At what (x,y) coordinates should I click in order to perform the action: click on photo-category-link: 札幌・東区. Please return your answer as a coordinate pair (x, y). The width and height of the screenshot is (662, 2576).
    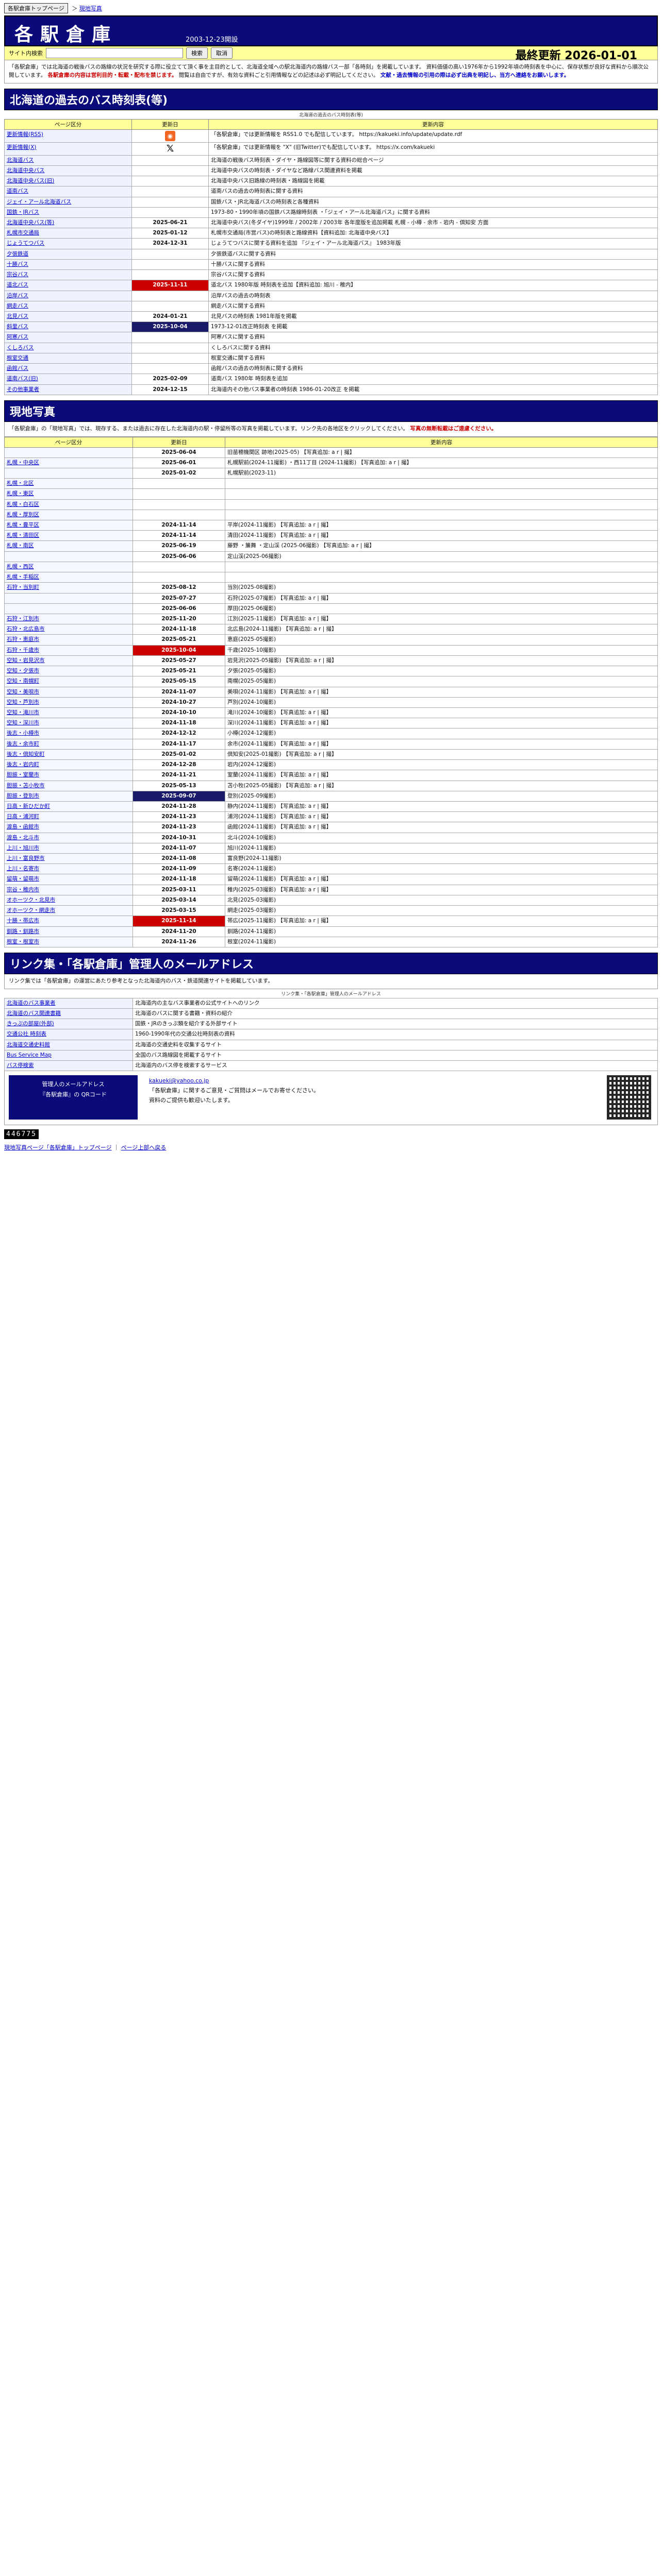
    Looking at the image, I should click on (20, 493).